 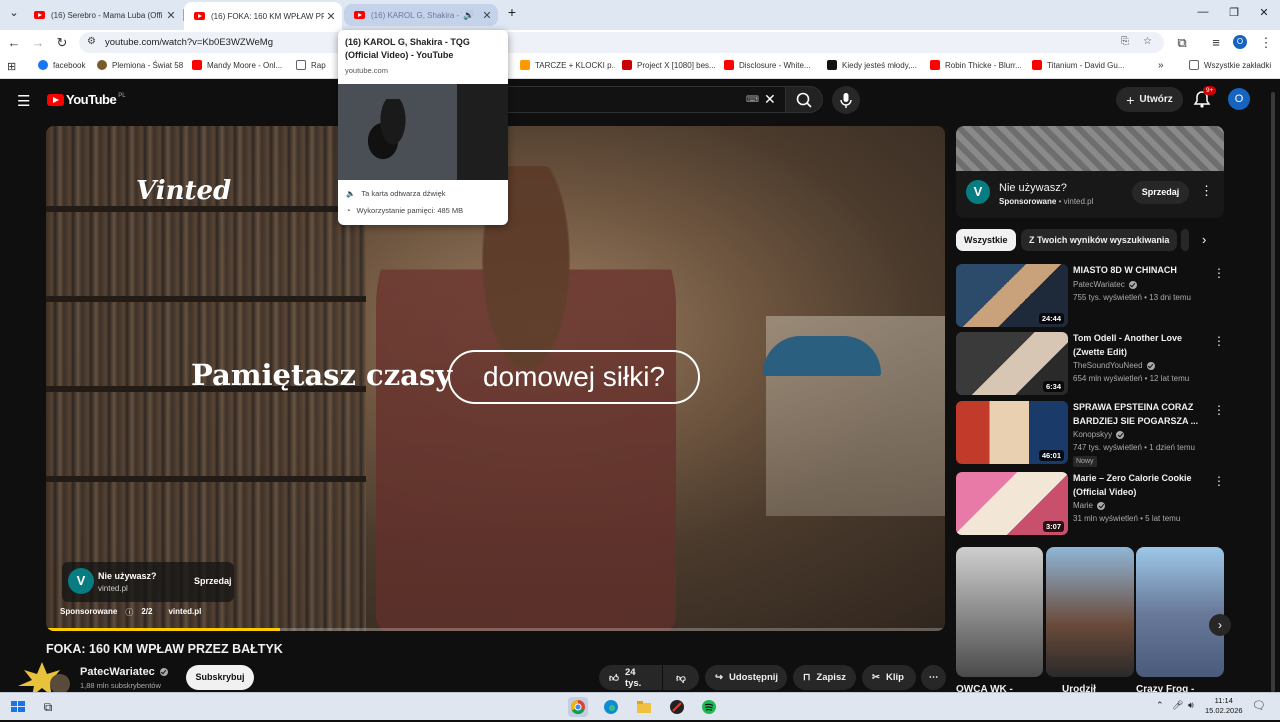 I want to click on info-icon: ⓘ, so click(x=129, y=612).